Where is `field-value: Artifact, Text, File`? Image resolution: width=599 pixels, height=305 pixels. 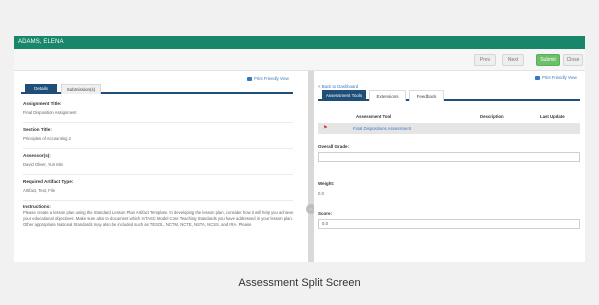
field-value: Artifact, Text, File is located at coordinates (39, 190).